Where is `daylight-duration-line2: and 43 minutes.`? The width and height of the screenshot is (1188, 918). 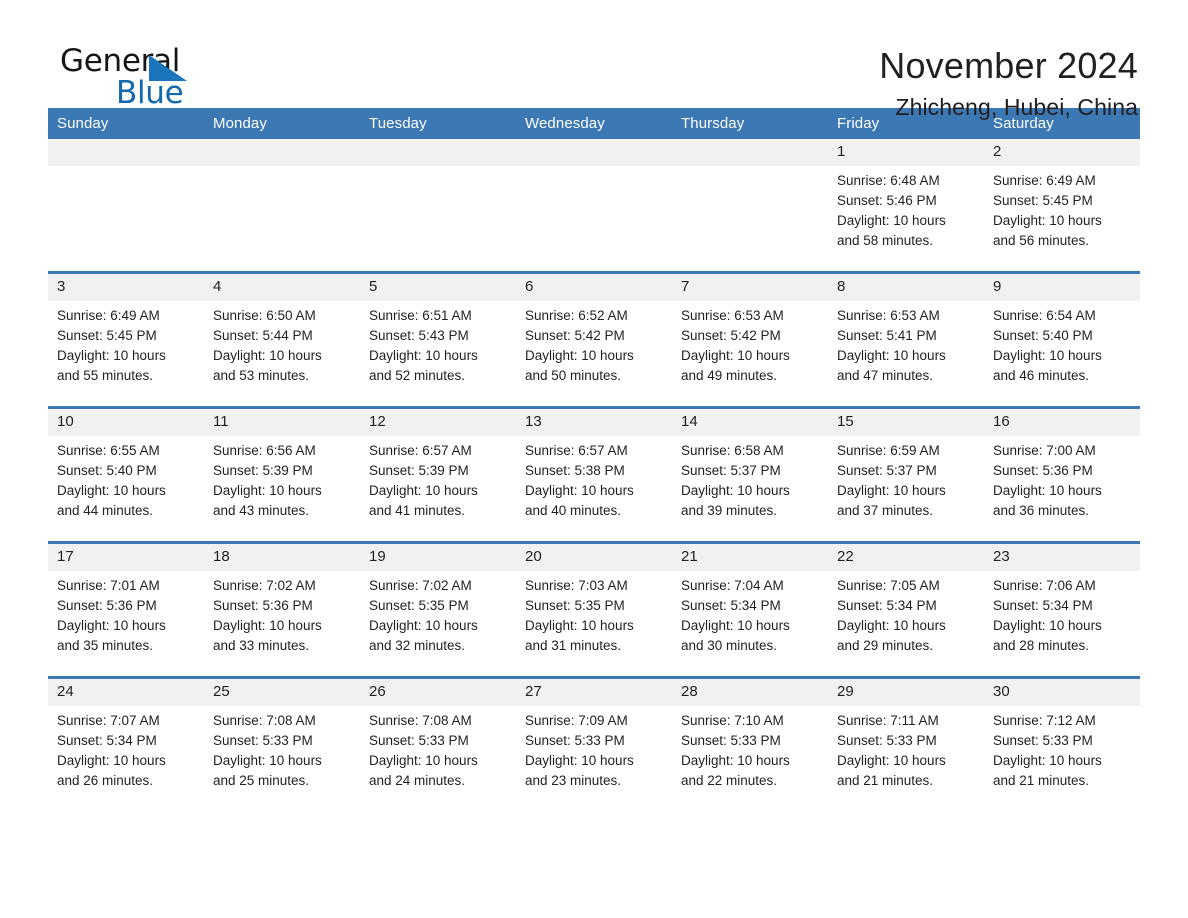 daylight-duration-line2: and 43 minutes. is located at coordinates (261, 510).